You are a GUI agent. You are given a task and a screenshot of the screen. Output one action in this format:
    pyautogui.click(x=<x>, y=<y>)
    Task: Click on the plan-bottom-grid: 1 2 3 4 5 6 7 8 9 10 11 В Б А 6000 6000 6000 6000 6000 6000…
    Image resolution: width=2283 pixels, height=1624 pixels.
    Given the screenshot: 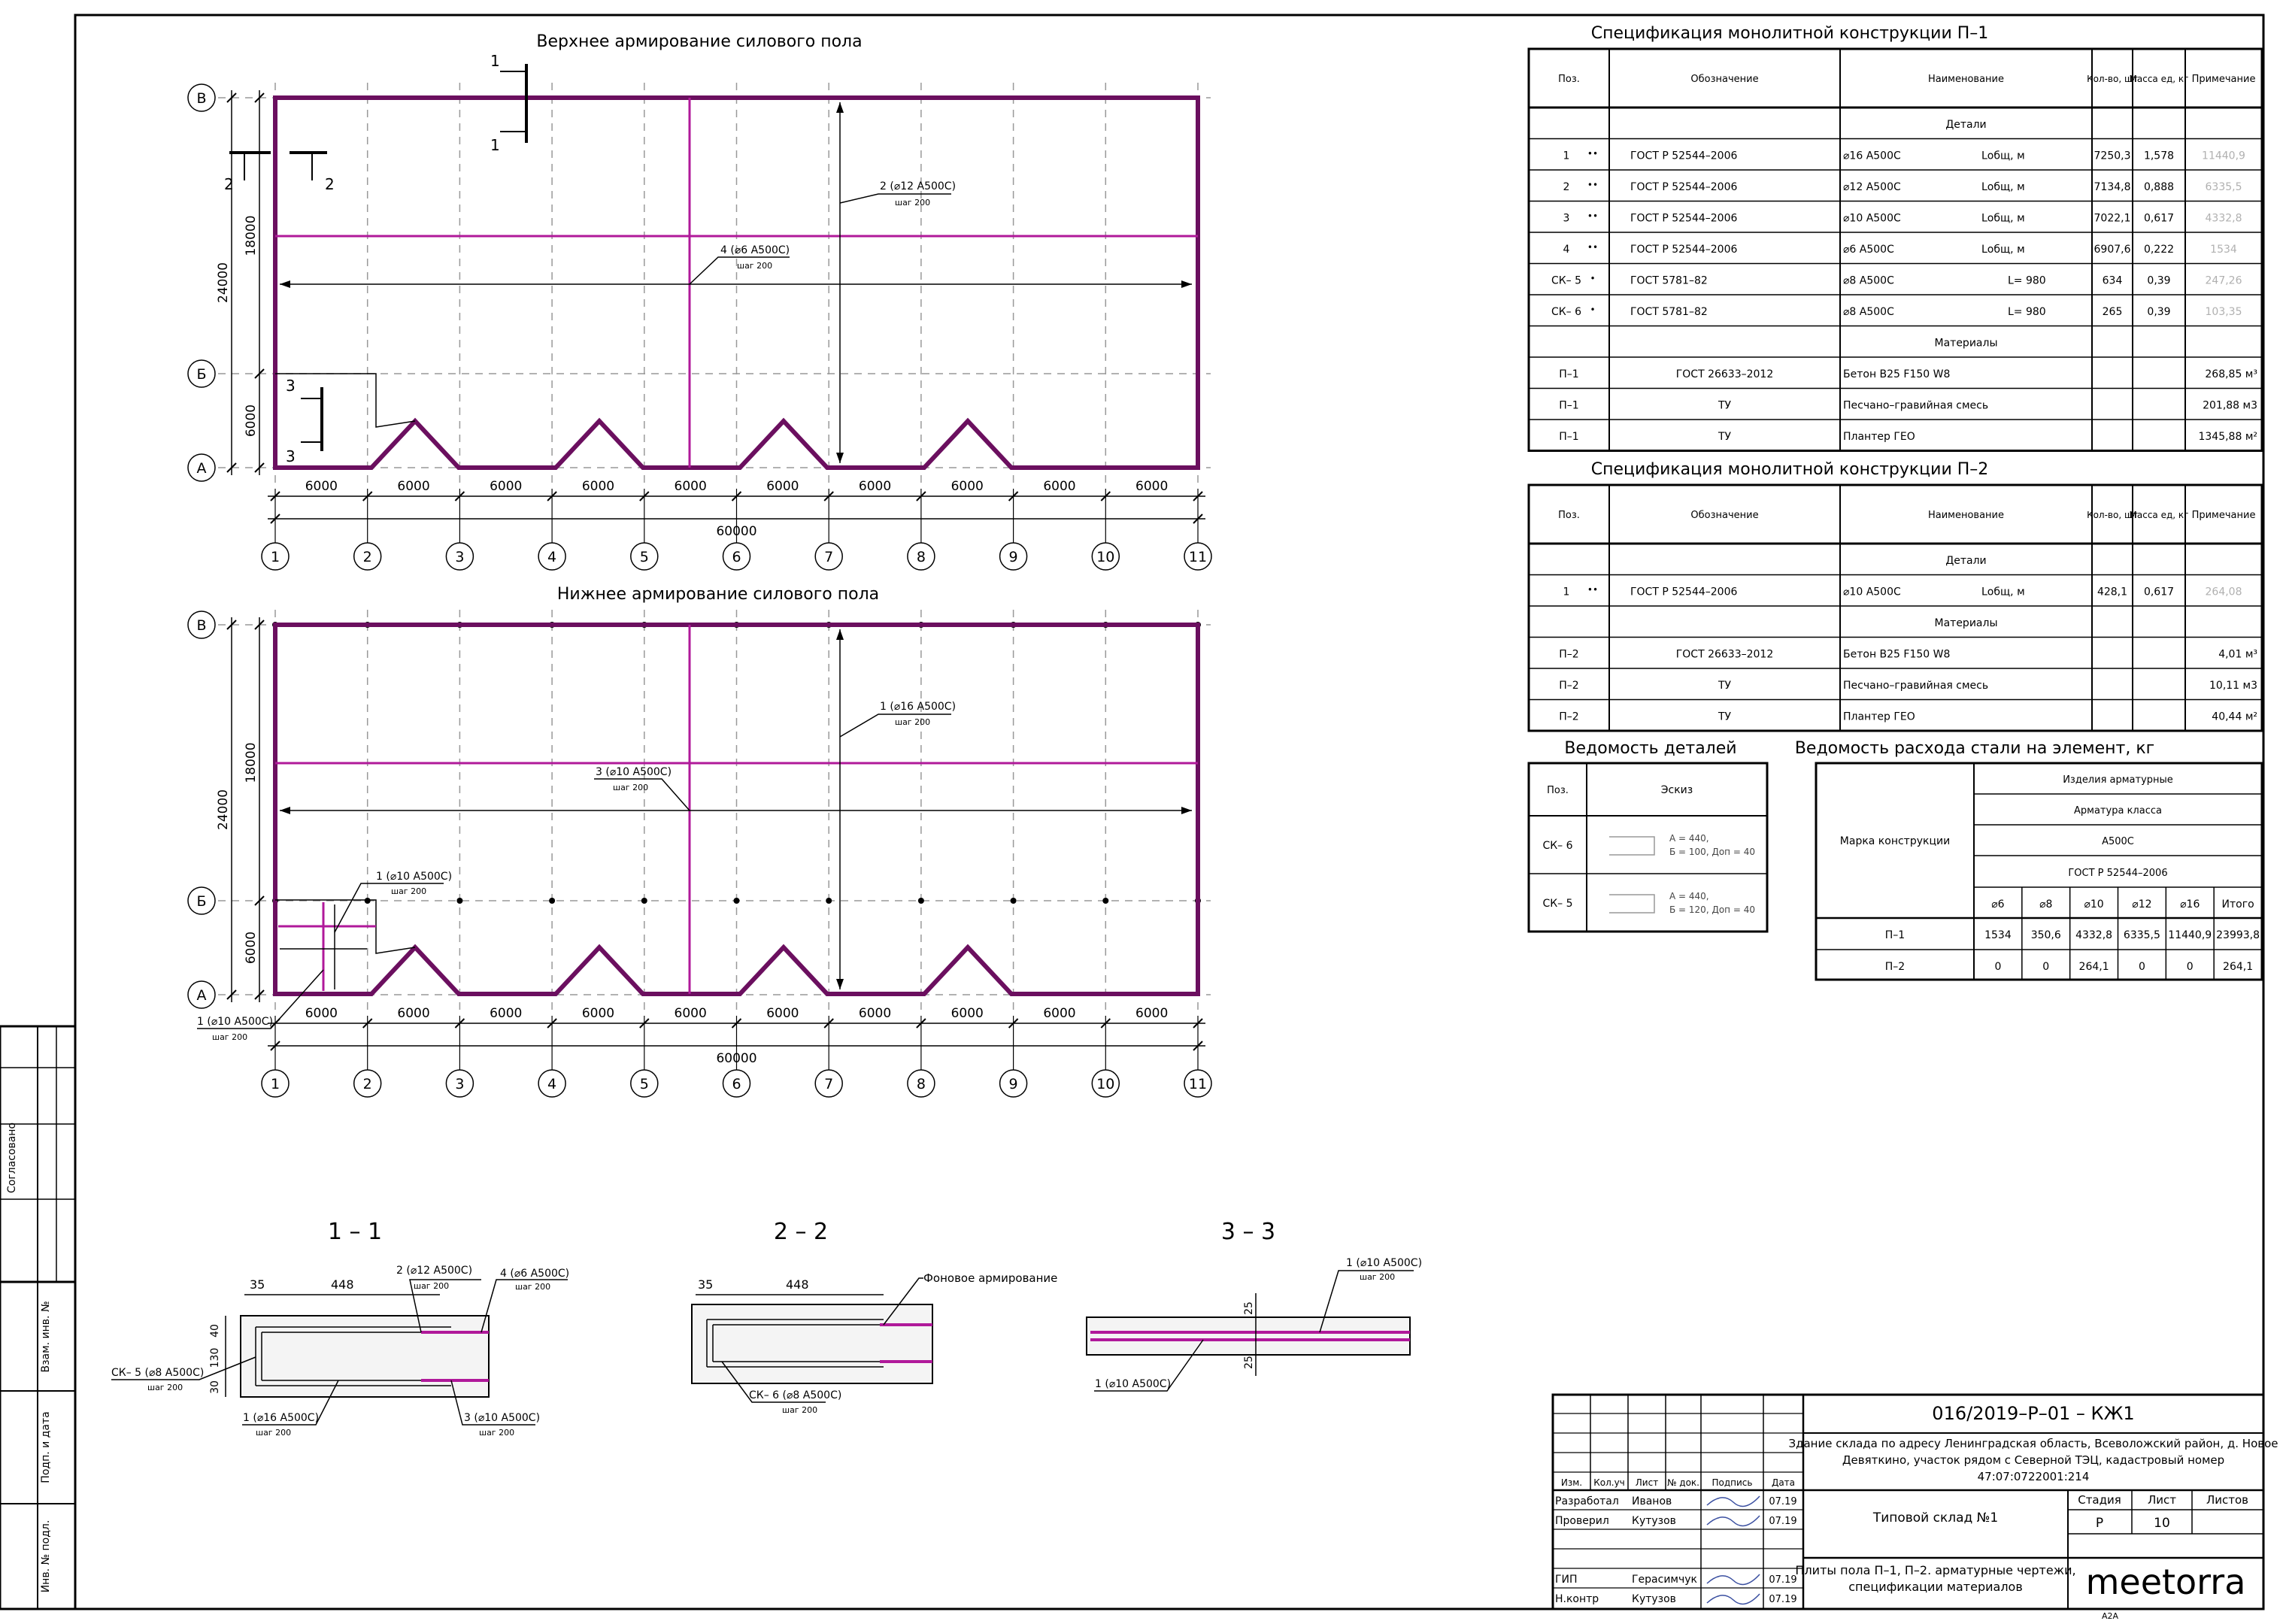 What is the action you would take?
    pyautogui.click(x=699, y=854)
    